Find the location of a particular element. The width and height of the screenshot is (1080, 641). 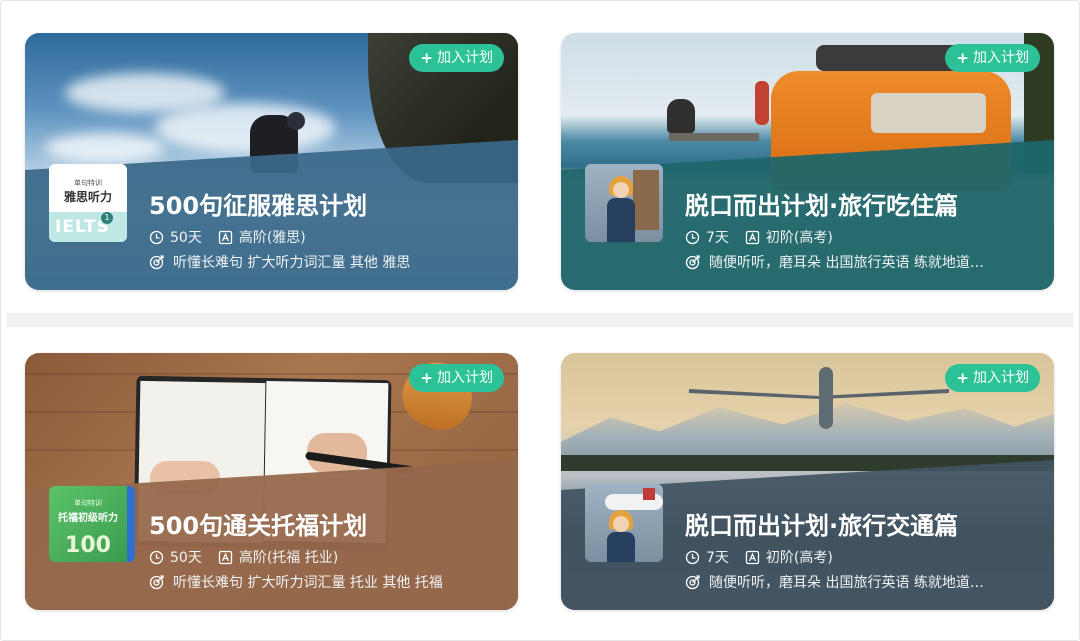

plan-level: 高阶(雅思) is located at coordinates (272, 238).